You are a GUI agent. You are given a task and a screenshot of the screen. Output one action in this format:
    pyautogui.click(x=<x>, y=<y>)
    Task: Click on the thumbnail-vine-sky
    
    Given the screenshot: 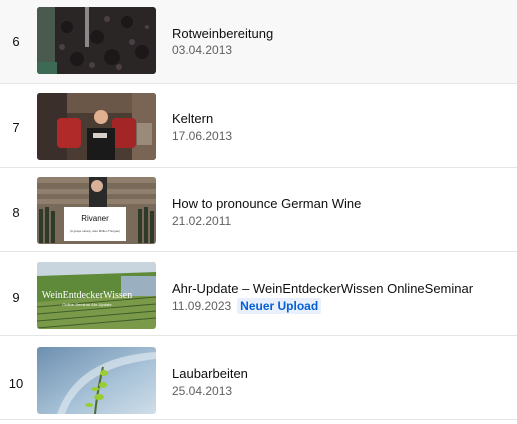 What is the action you would take?
    pyautogui.click(x=96, y=380)
    